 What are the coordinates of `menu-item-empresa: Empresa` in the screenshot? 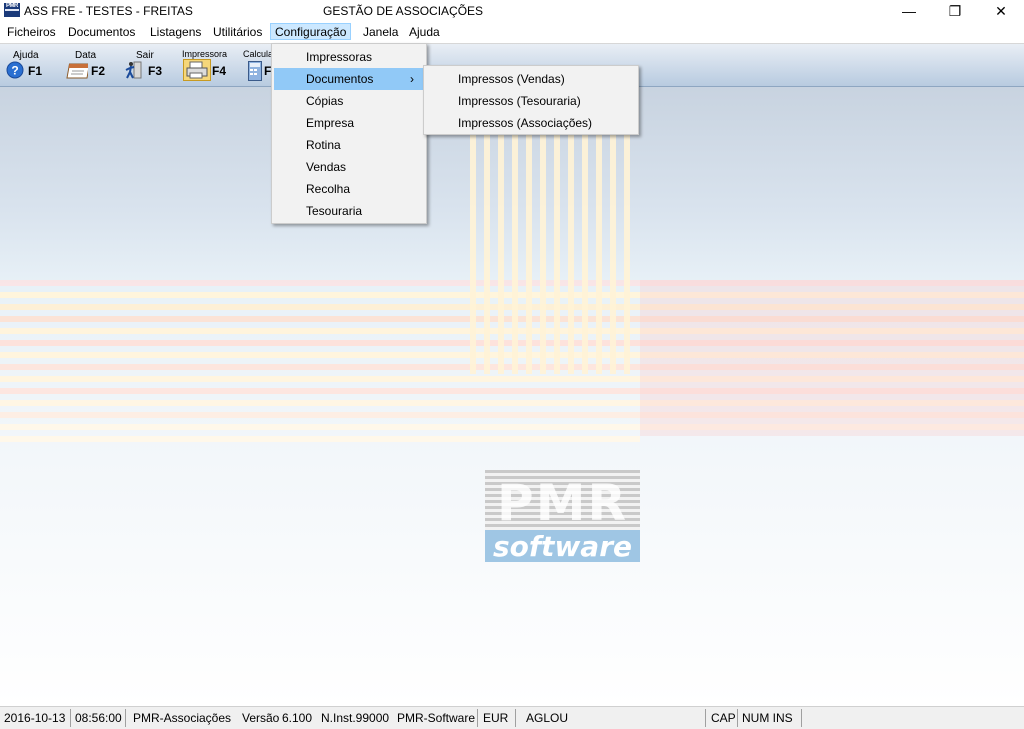 It's located at (349, 123).